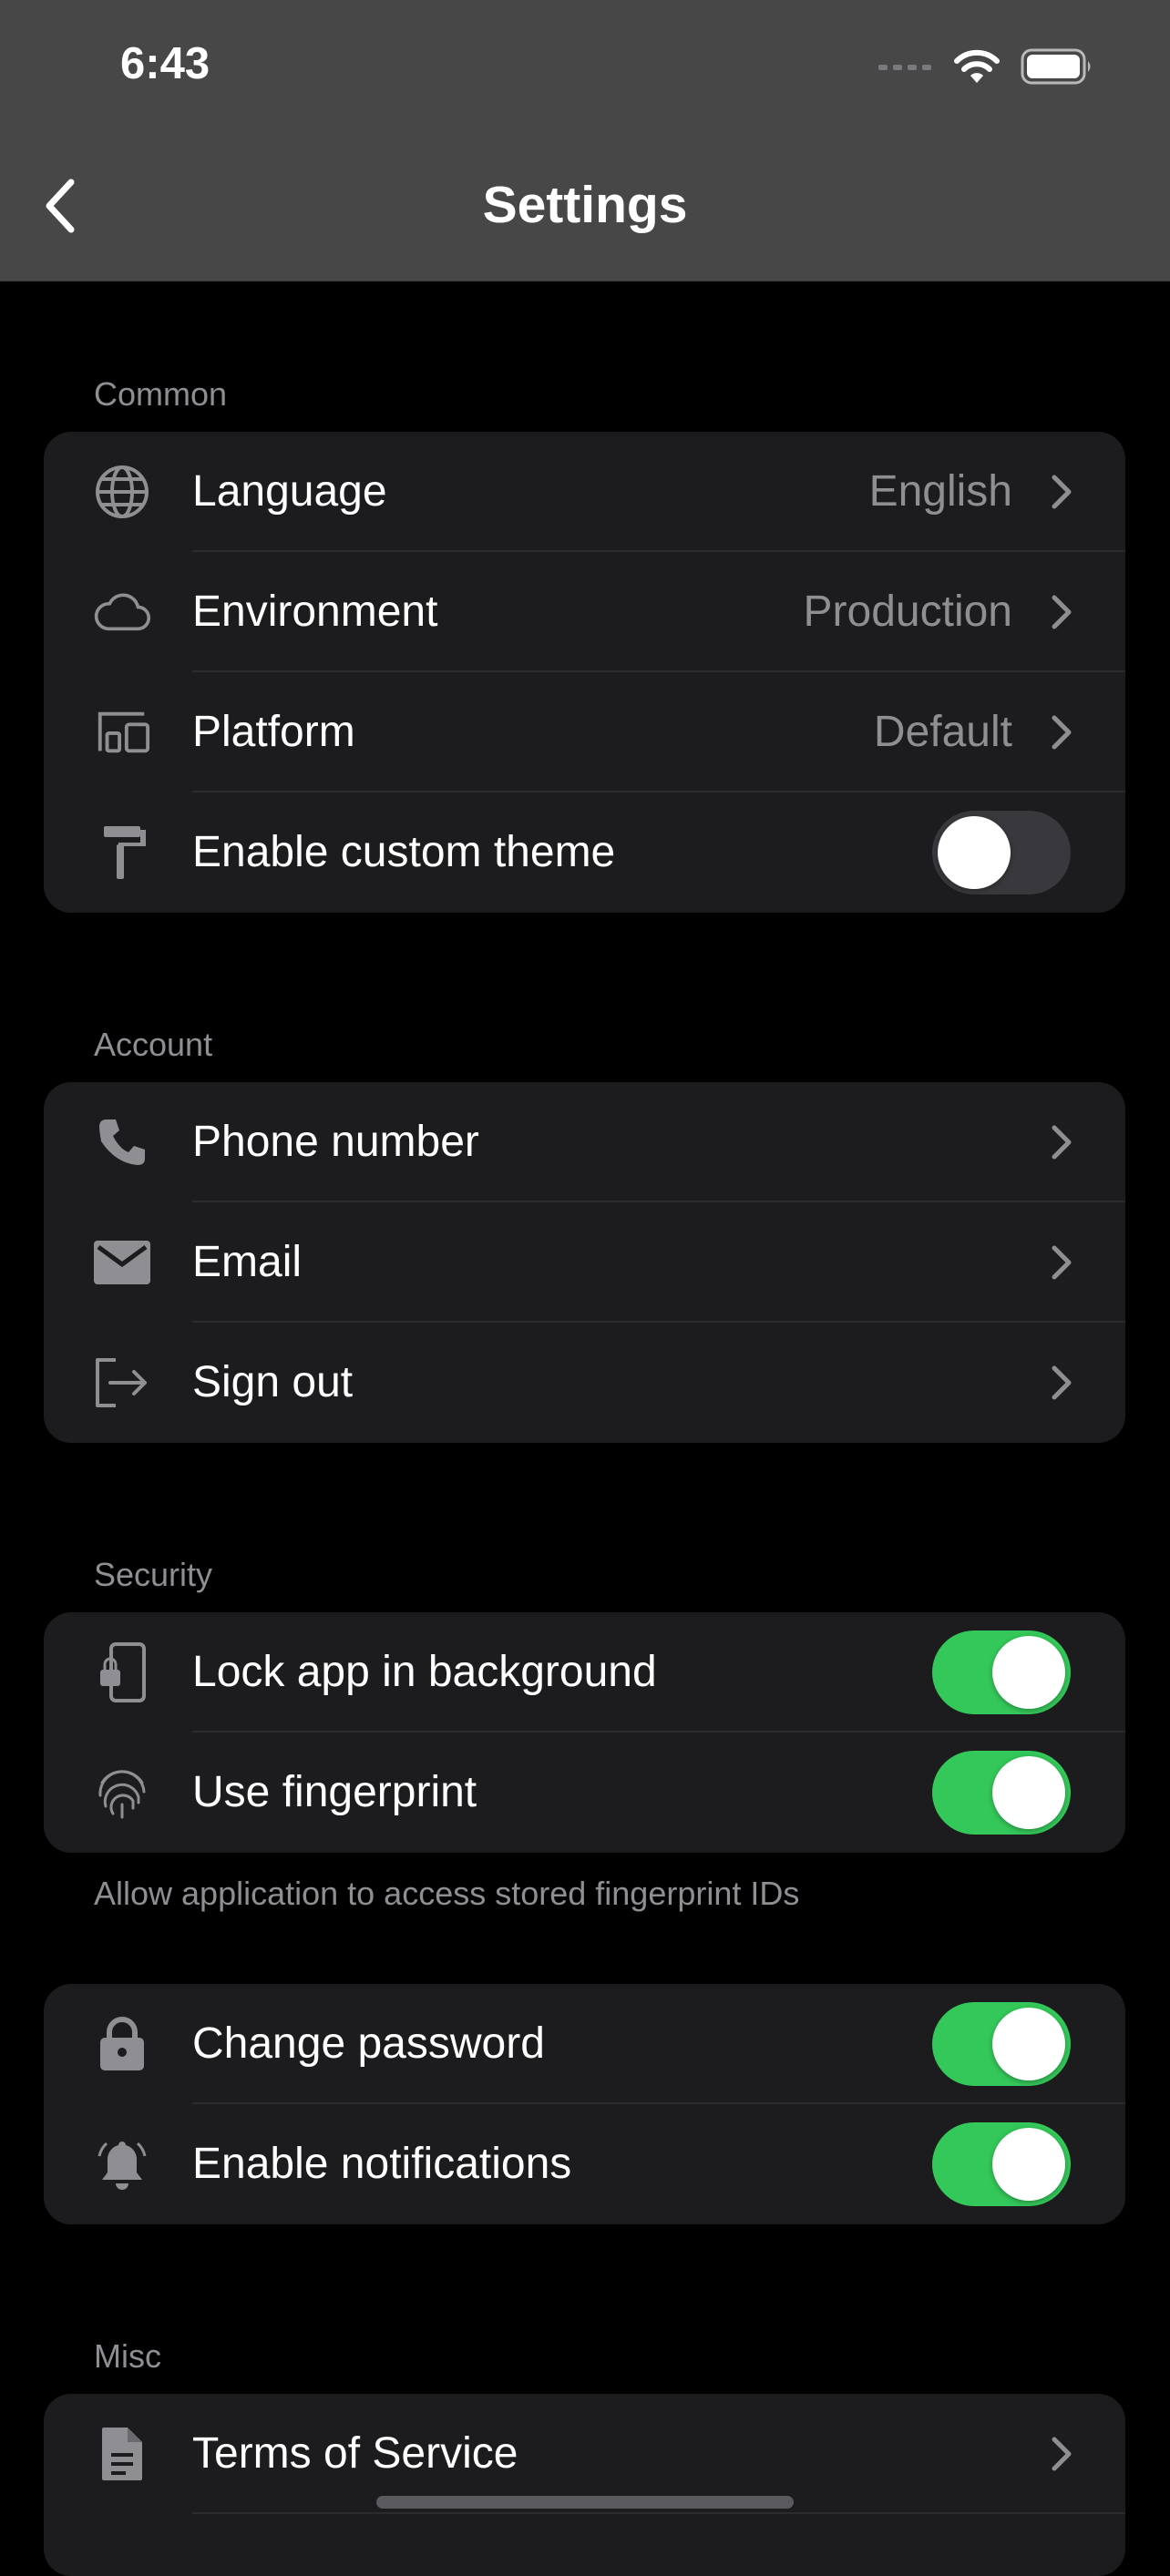 This screenshot has width=1170, height=2576. I want to click on fingerprint-toggle, so click(1002, 1793).